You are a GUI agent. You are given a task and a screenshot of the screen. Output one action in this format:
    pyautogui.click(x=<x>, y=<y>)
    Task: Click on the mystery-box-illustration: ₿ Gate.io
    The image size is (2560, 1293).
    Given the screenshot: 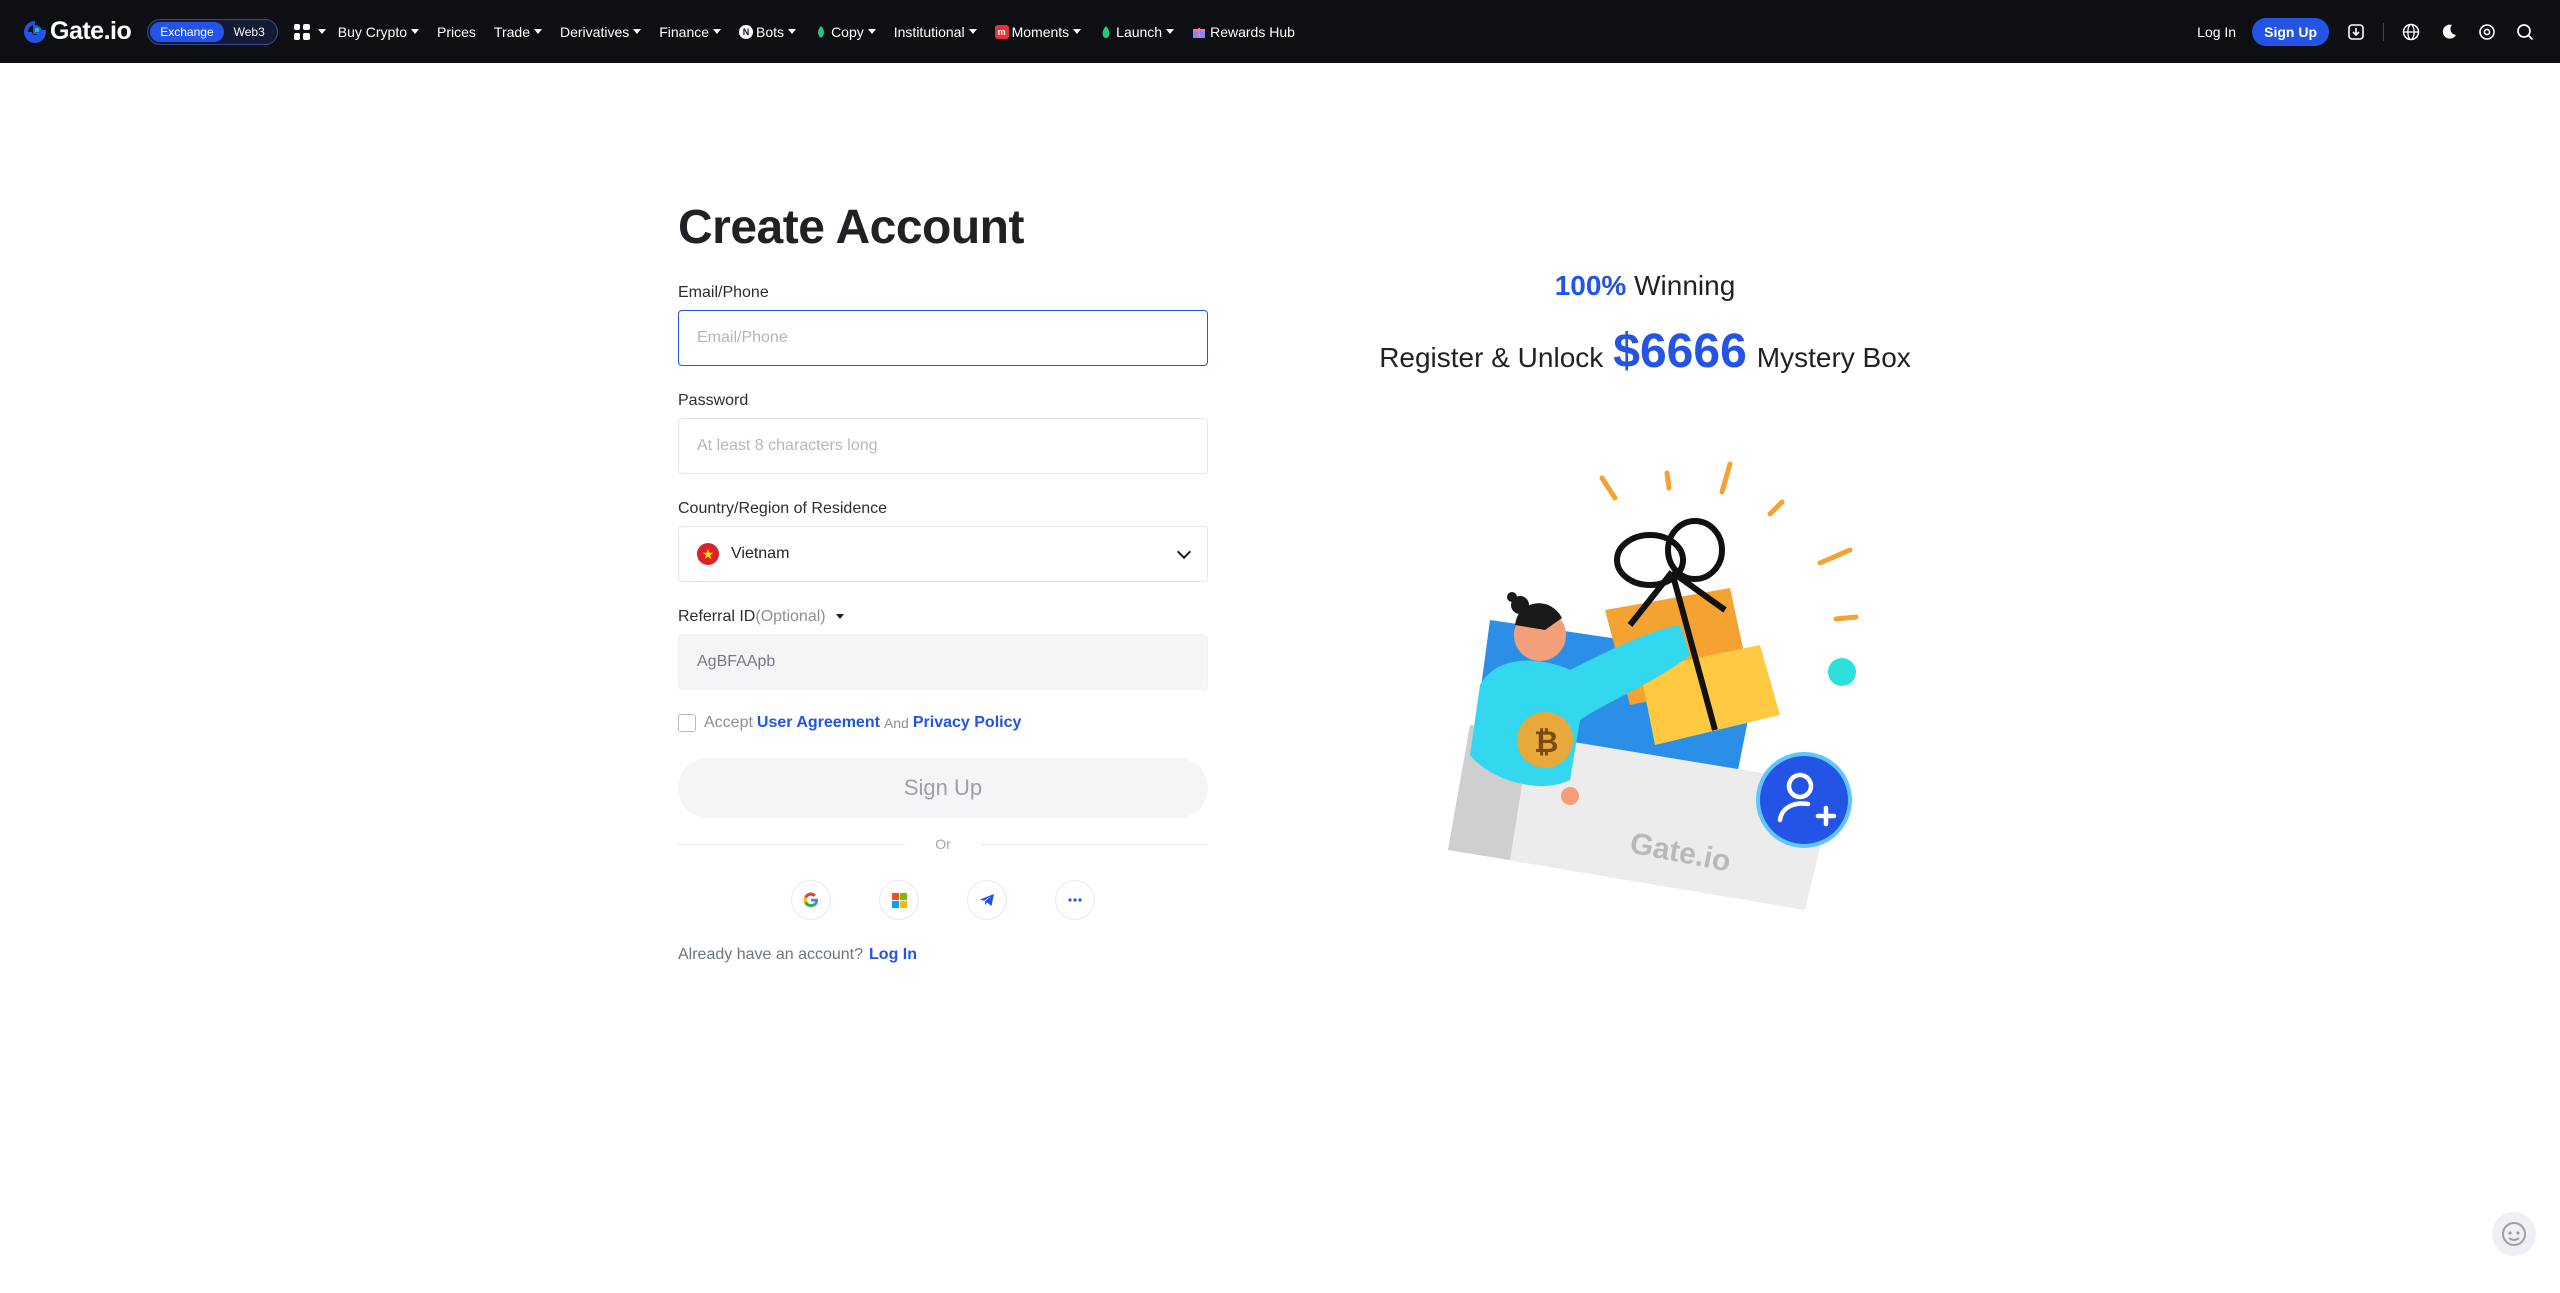 What is the action you would take?
    pyautogui.click(x=1653, y=685)
    